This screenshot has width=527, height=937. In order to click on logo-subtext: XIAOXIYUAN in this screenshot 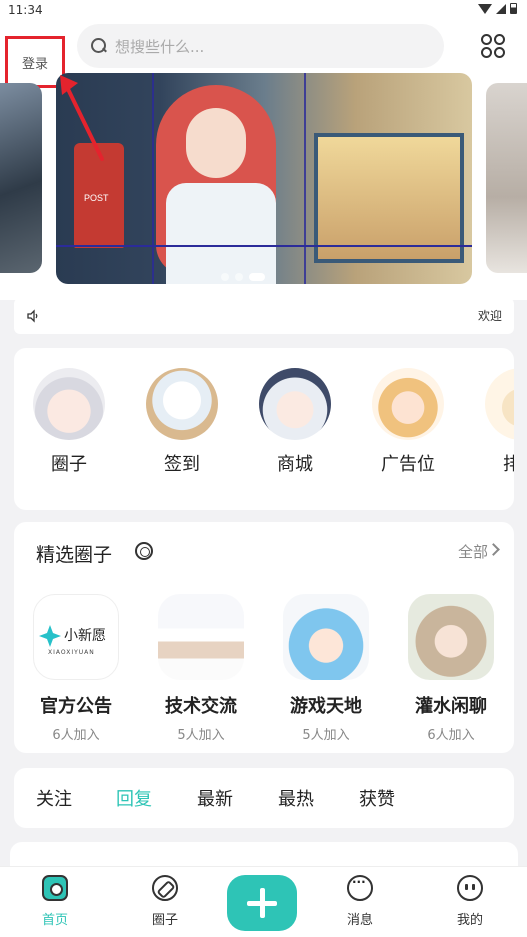, I will do `click(71, 652)`.